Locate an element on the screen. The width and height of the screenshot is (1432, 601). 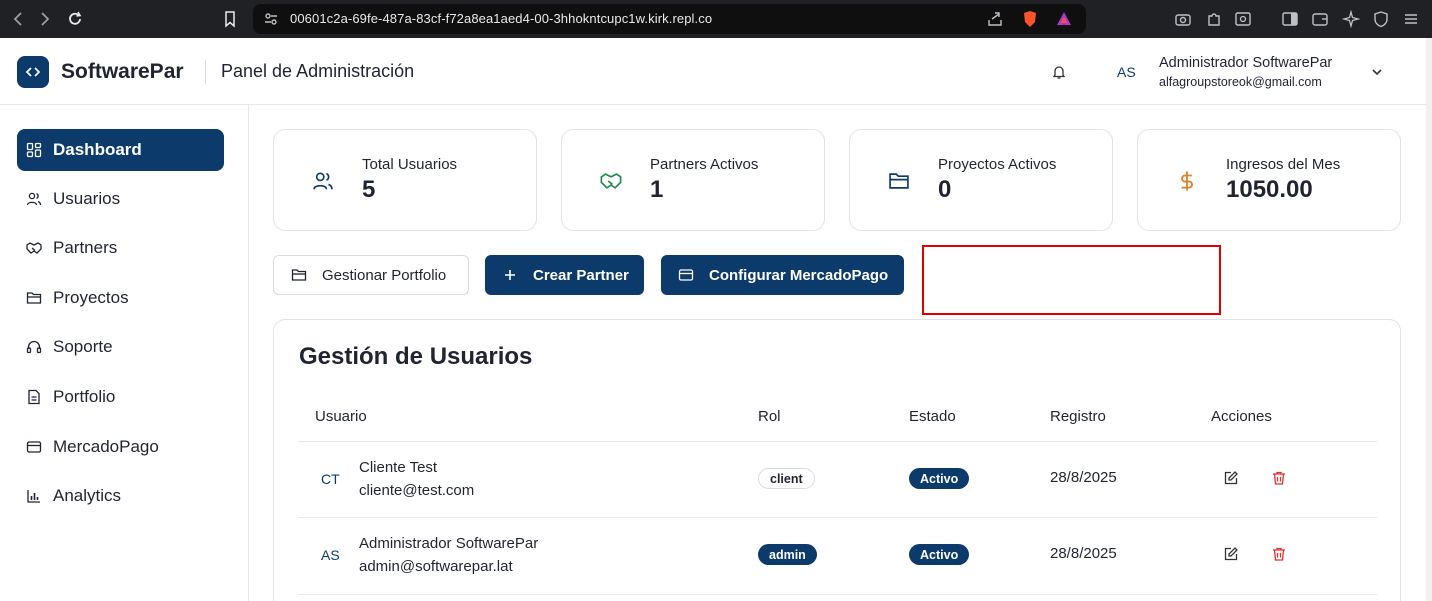
brave-shield-icon is located at coordinates (1030, 19).